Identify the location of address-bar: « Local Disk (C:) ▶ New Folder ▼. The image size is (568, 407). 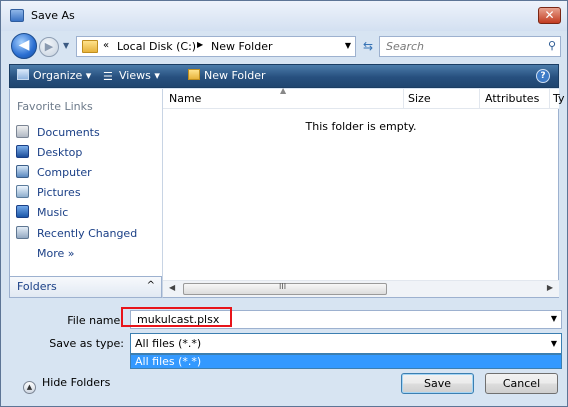
(216, 46).